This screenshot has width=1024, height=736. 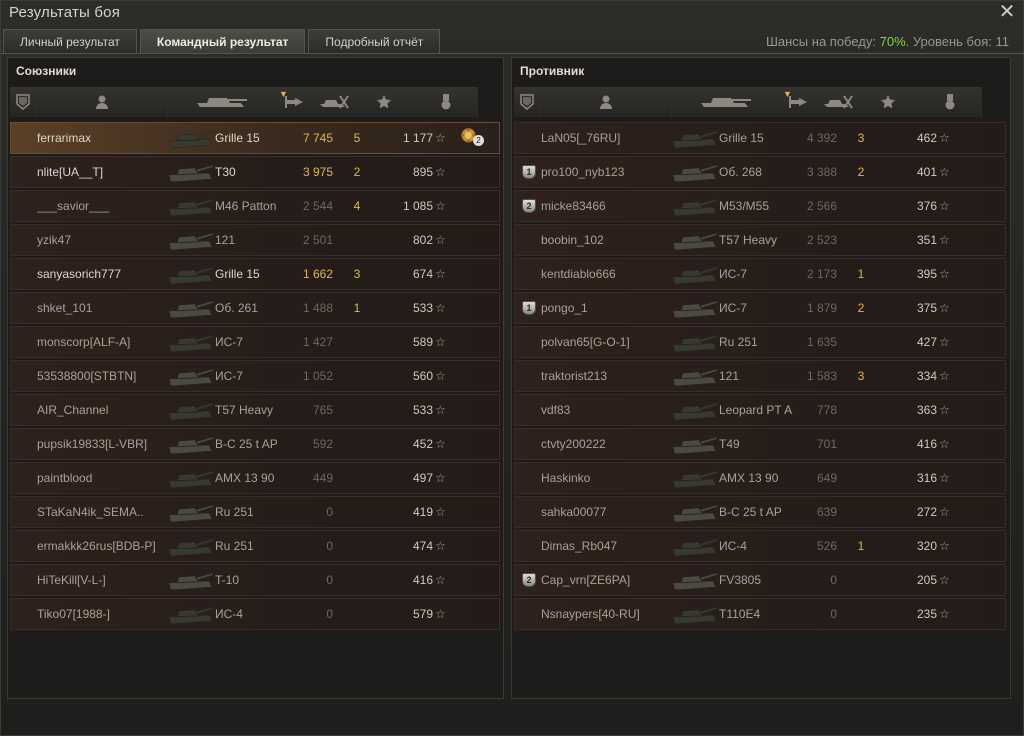 I want to click on enemy-row: ctvty200222 T49 701 416 ☆, so click(x=760, y=444).